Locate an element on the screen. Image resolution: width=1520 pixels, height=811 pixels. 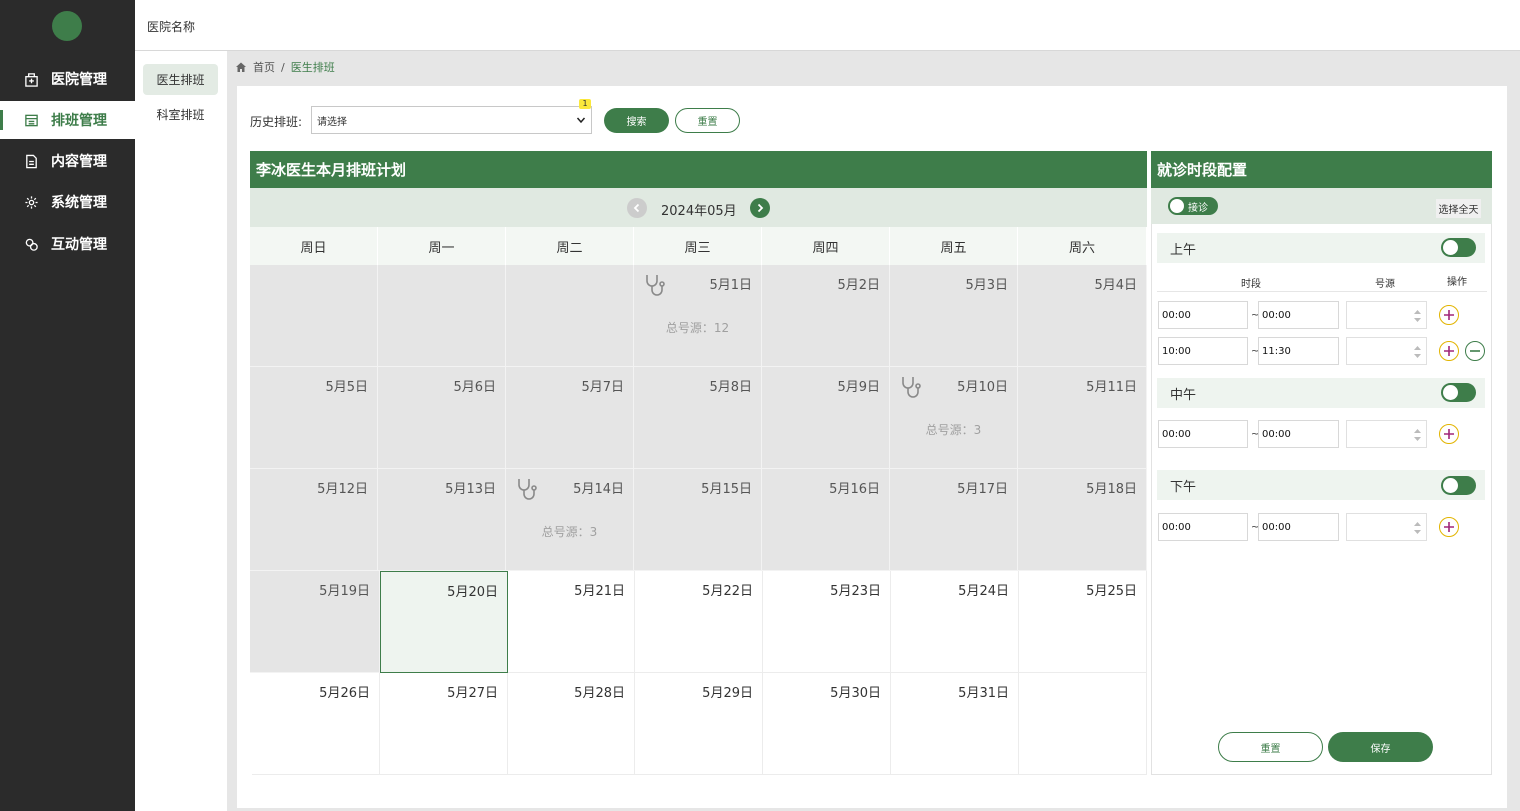
day-label: 5月1日 is located at coordinates (730, 285).